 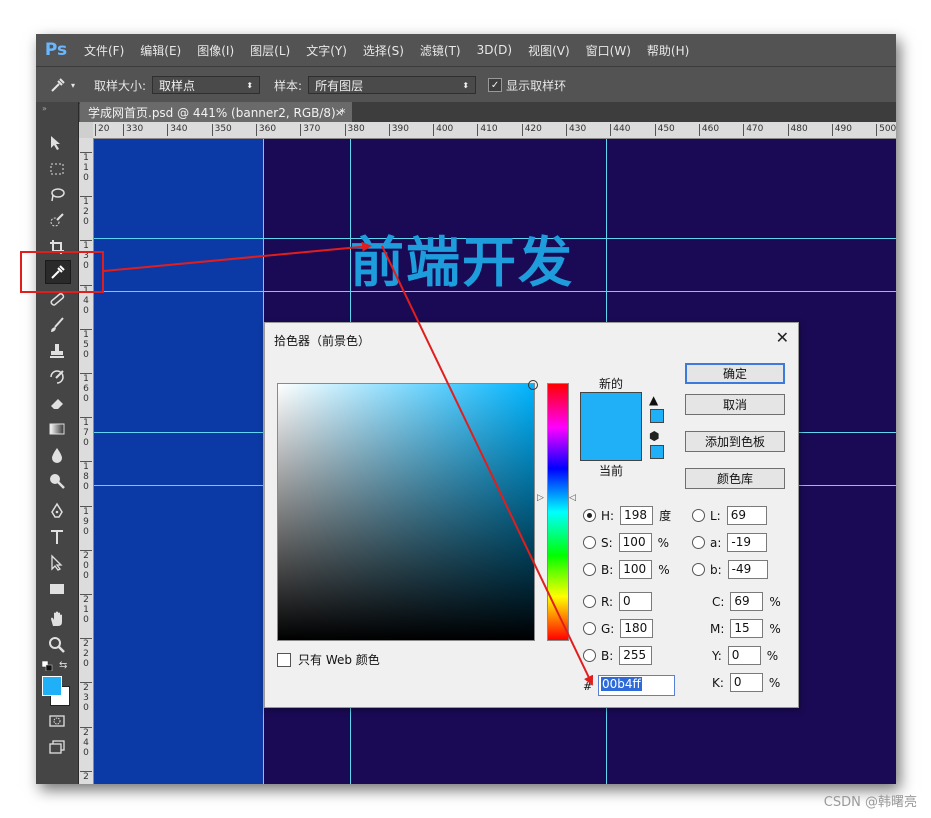 What do you see at coordinates (698, 569) in the screenshot?
I see `lab-b-radio` at bounding box center [698, 569].